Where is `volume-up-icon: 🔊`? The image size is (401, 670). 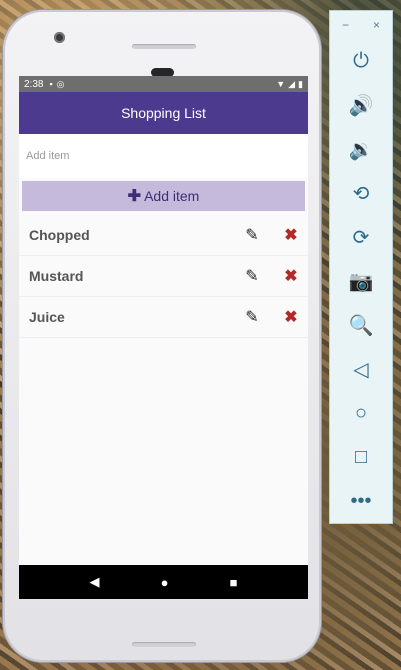 volume-up-icon: 🔊 is located at coordinates (361, 105).